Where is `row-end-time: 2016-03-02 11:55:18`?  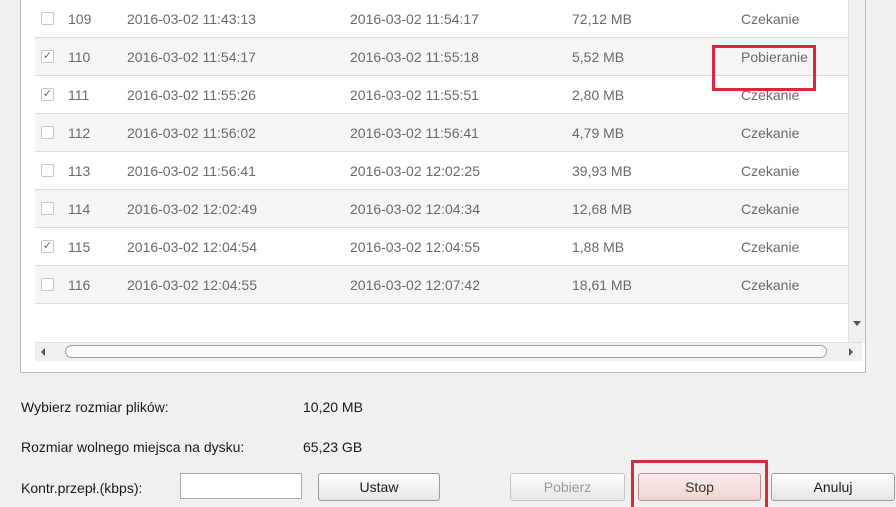 row-end-time: 2016-03-02 11:55:18 is located at coordinates (414, 56).